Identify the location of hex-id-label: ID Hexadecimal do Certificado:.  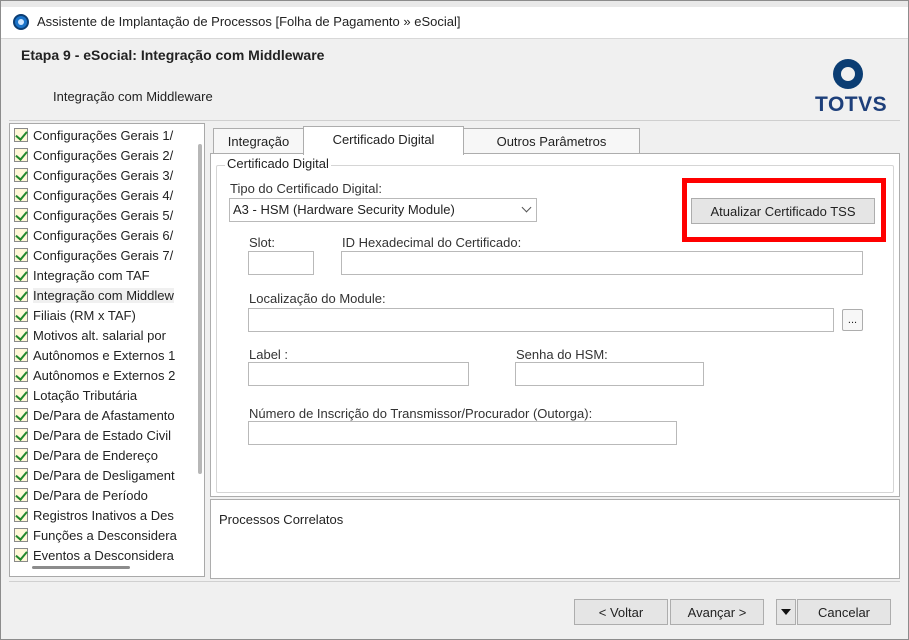
(432, 242).